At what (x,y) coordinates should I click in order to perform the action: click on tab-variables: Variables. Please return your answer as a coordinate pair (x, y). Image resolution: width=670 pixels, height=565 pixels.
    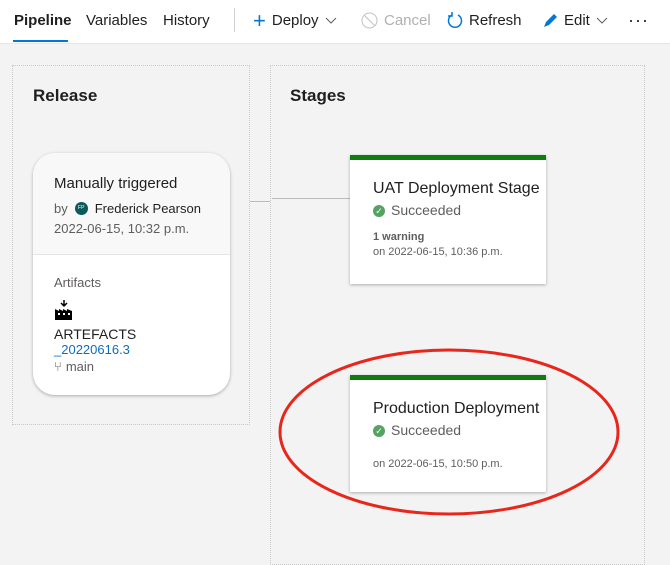
    Looking at the image, I should click on (116, 20).